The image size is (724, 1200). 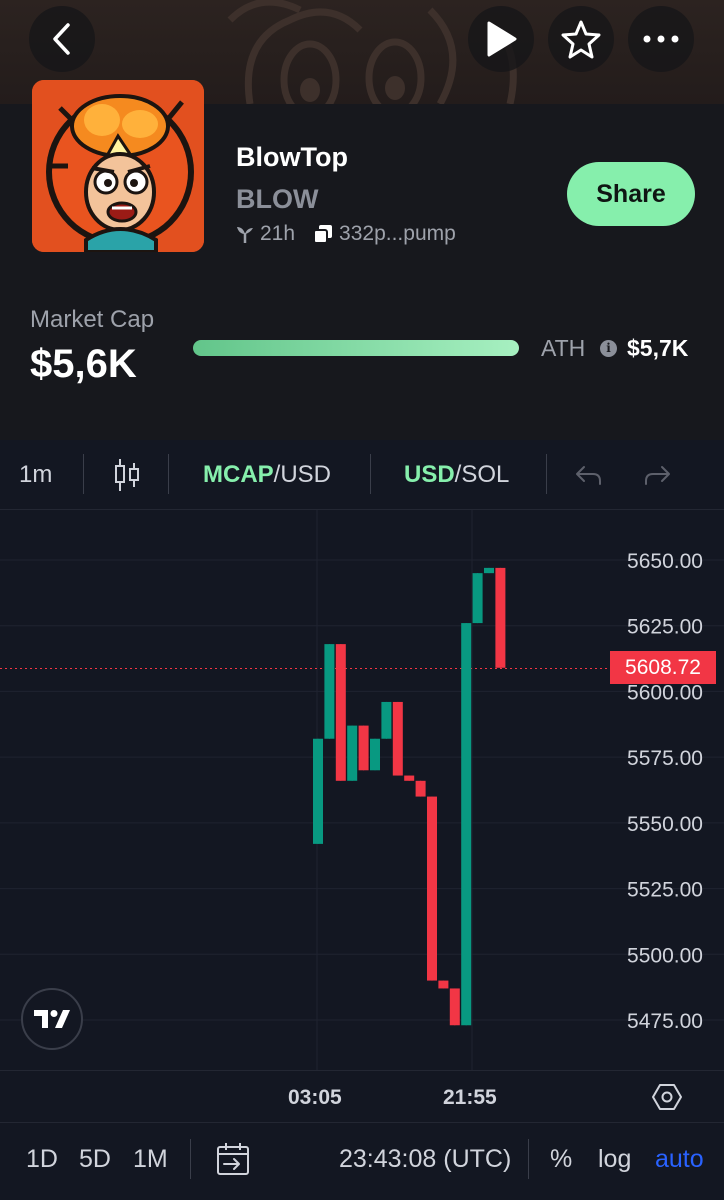 What do you see at coordinates (563, 348) in the screenshot?
I see `ath-label: ATH` at bounding box center [563, 348].